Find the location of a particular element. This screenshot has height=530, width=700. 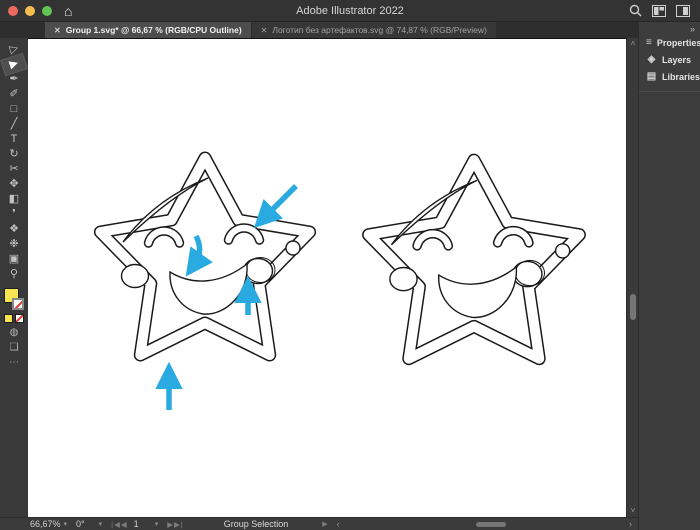

none-button is located at coordinates (19, 318).